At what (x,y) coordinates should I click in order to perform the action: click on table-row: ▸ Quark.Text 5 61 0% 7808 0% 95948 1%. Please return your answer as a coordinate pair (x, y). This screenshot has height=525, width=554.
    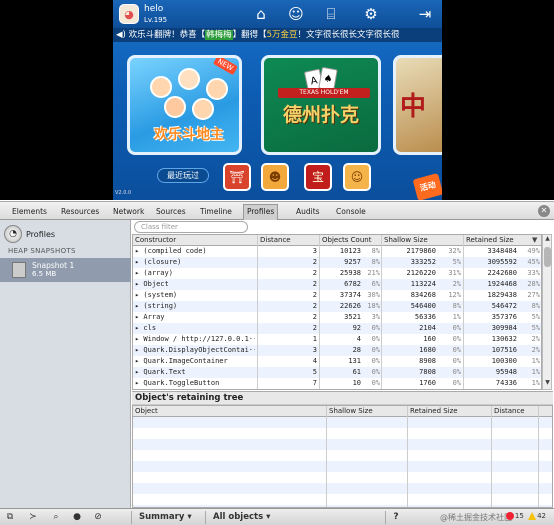
    Looking at the image, I should click on (337, 372).